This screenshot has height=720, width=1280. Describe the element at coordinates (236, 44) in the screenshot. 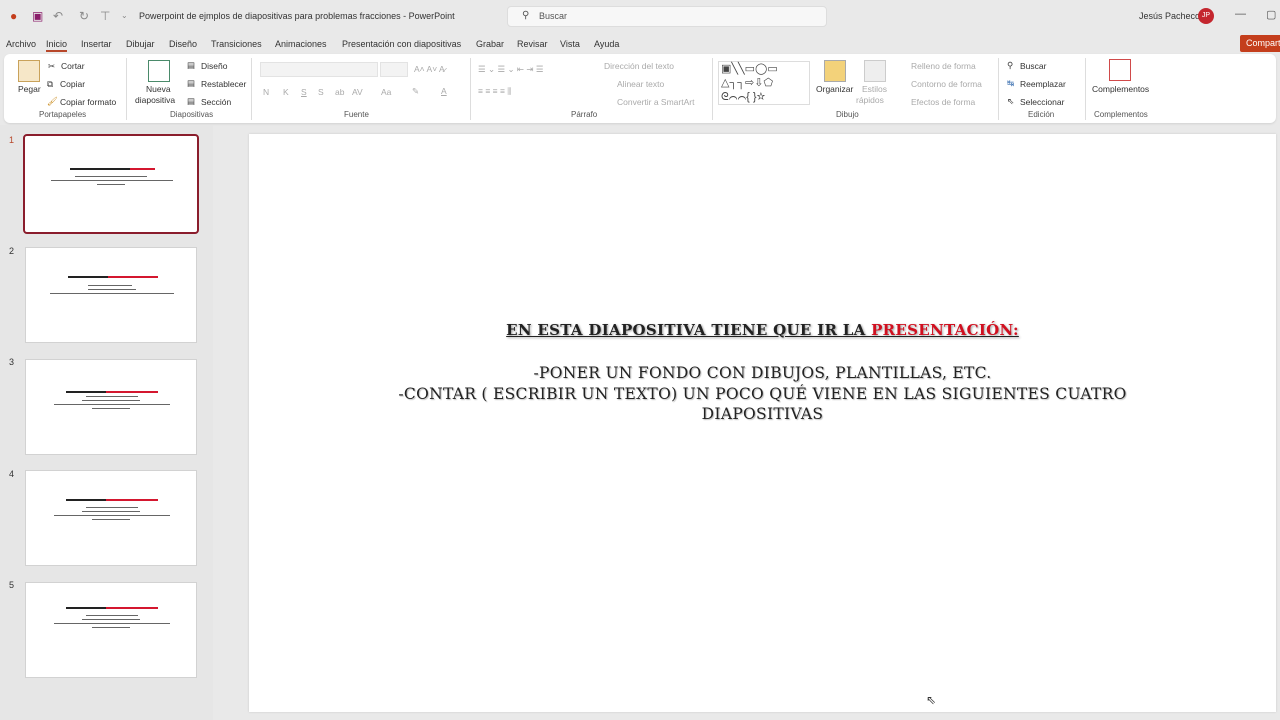

I see `tab-transiciones: Transiciones` at that location.